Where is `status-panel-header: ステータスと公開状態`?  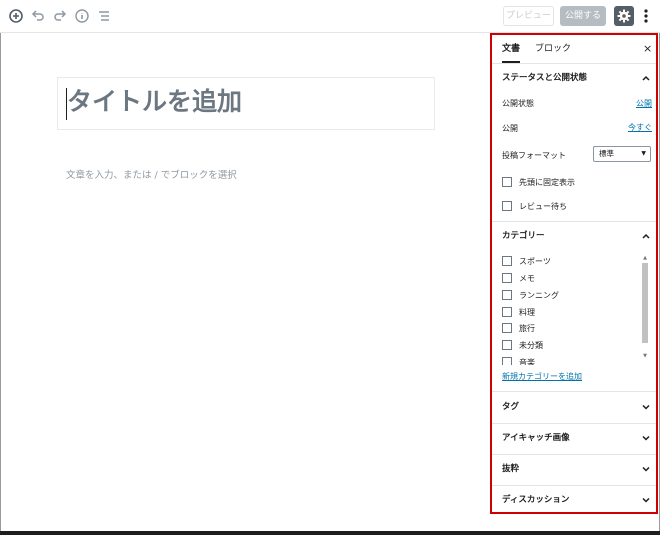
status-panel-header: ステータスと公開状態 is located at coordinates (574, 78).